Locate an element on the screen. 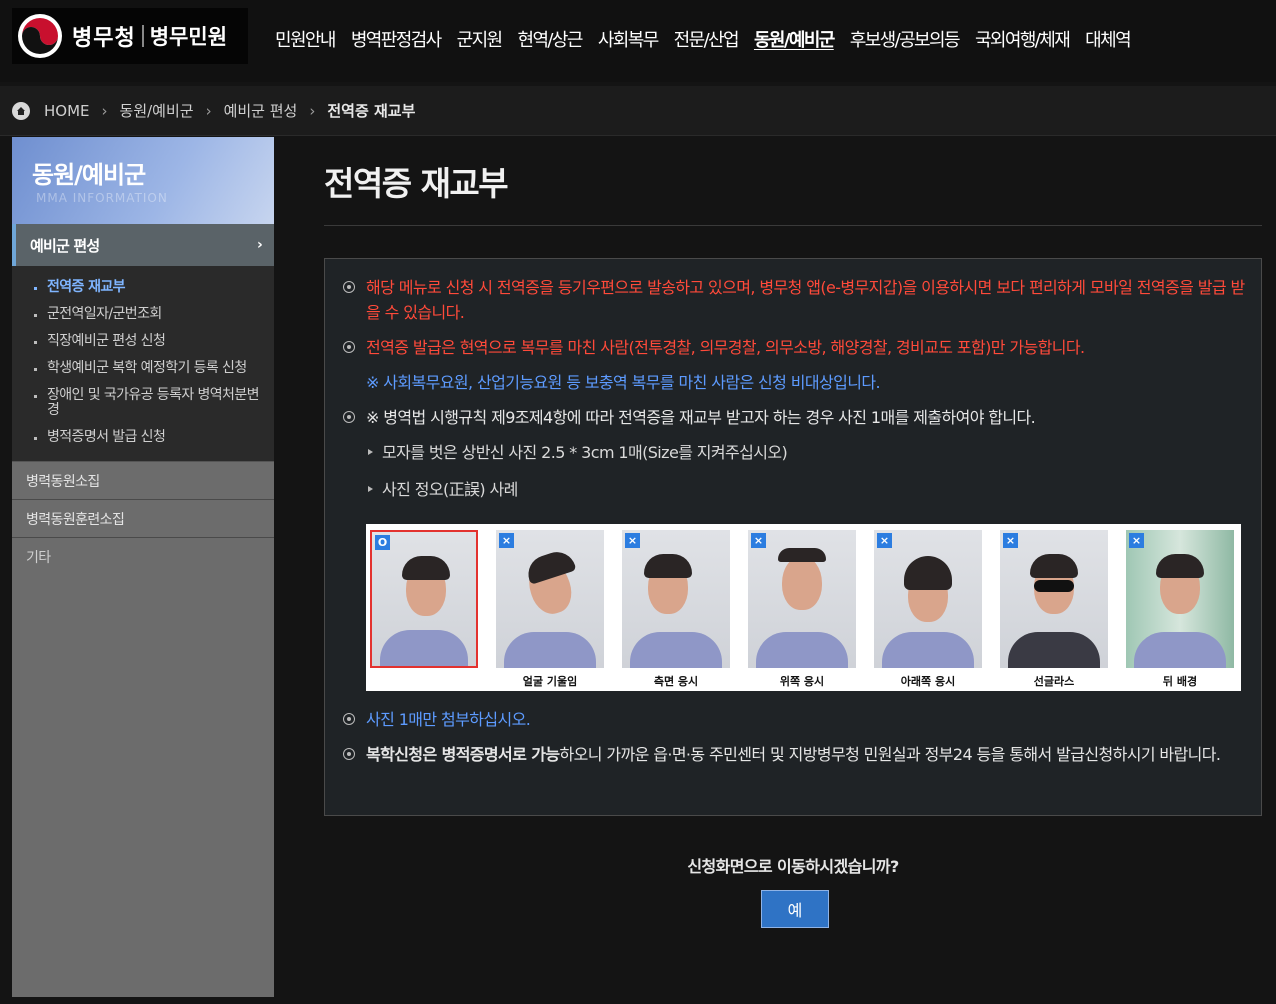 This screenshot has height=1004, width=1276. nav-item-industry: 전문/산업 is located at coordinates (707, 39).